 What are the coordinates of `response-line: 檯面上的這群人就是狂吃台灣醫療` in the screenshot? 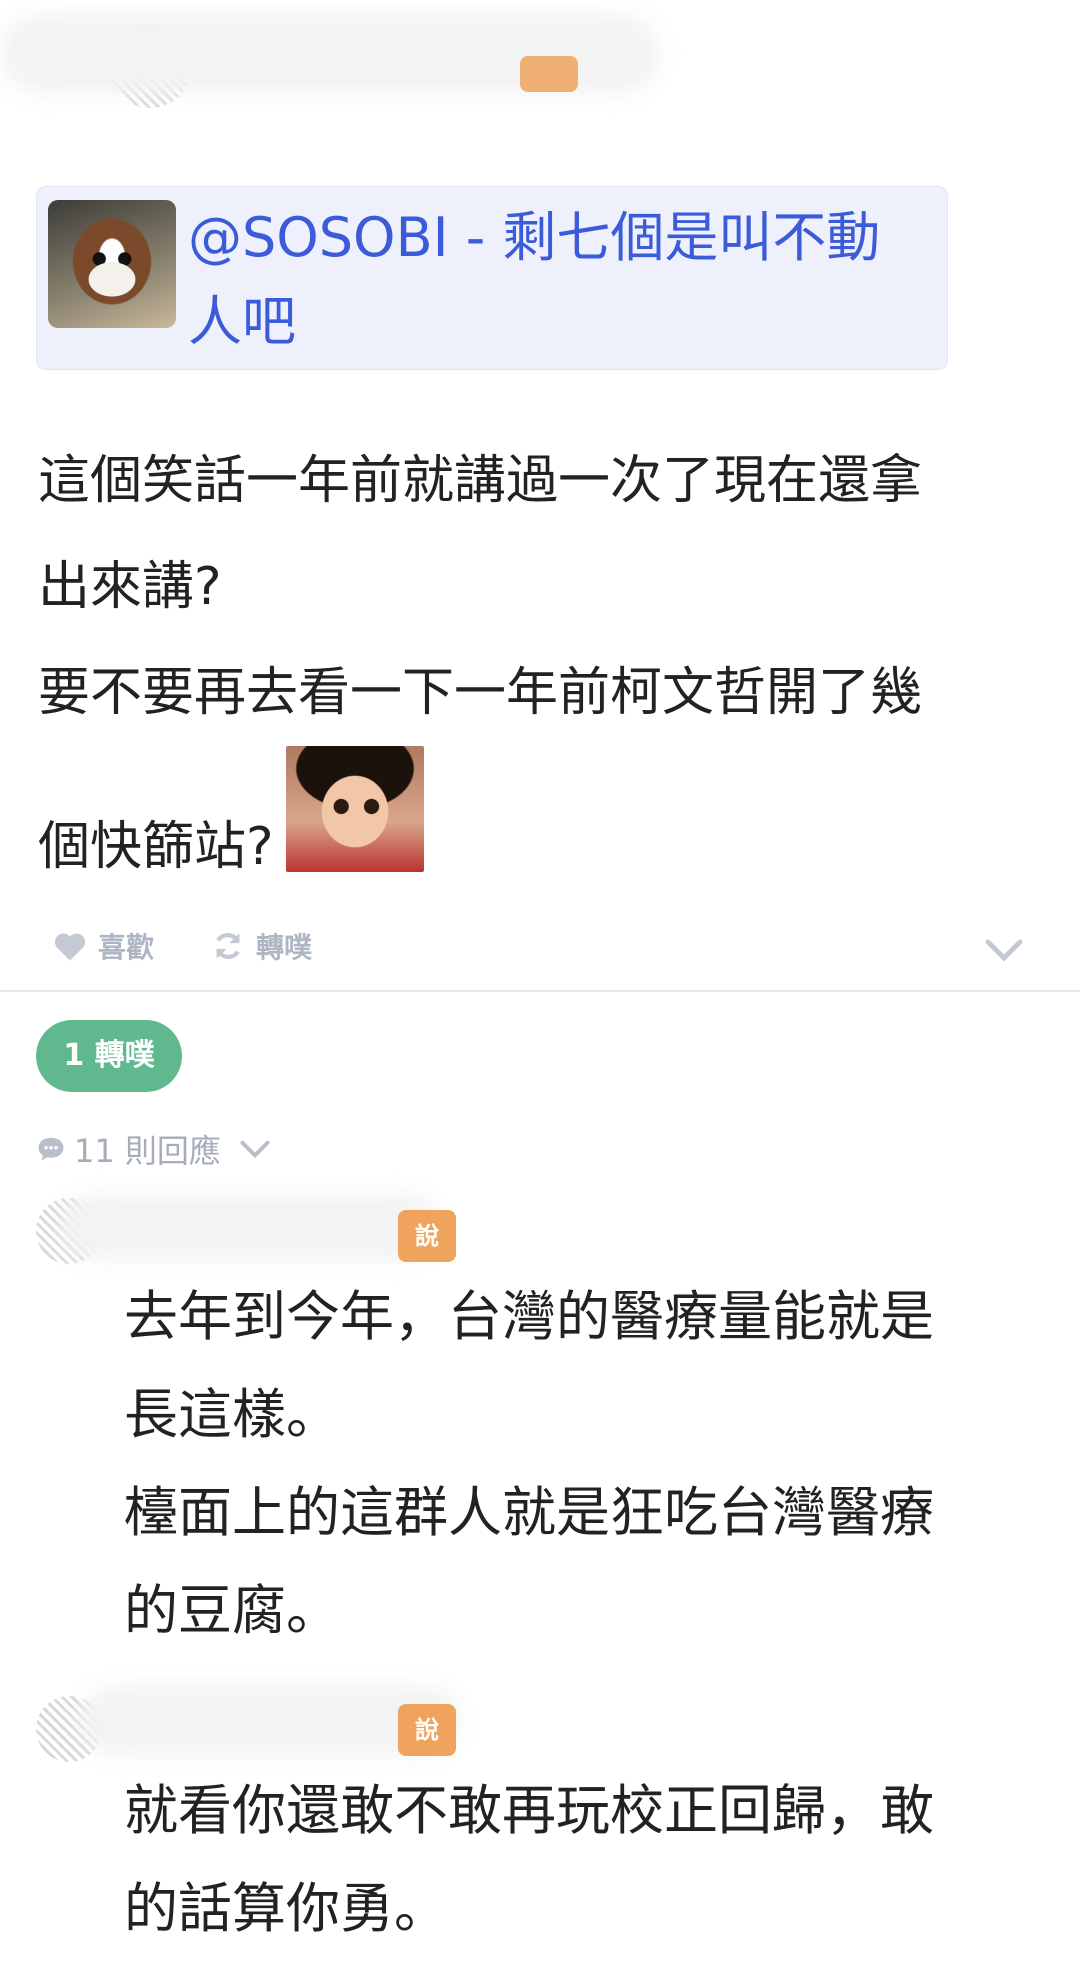 It's located at (529, 1512).